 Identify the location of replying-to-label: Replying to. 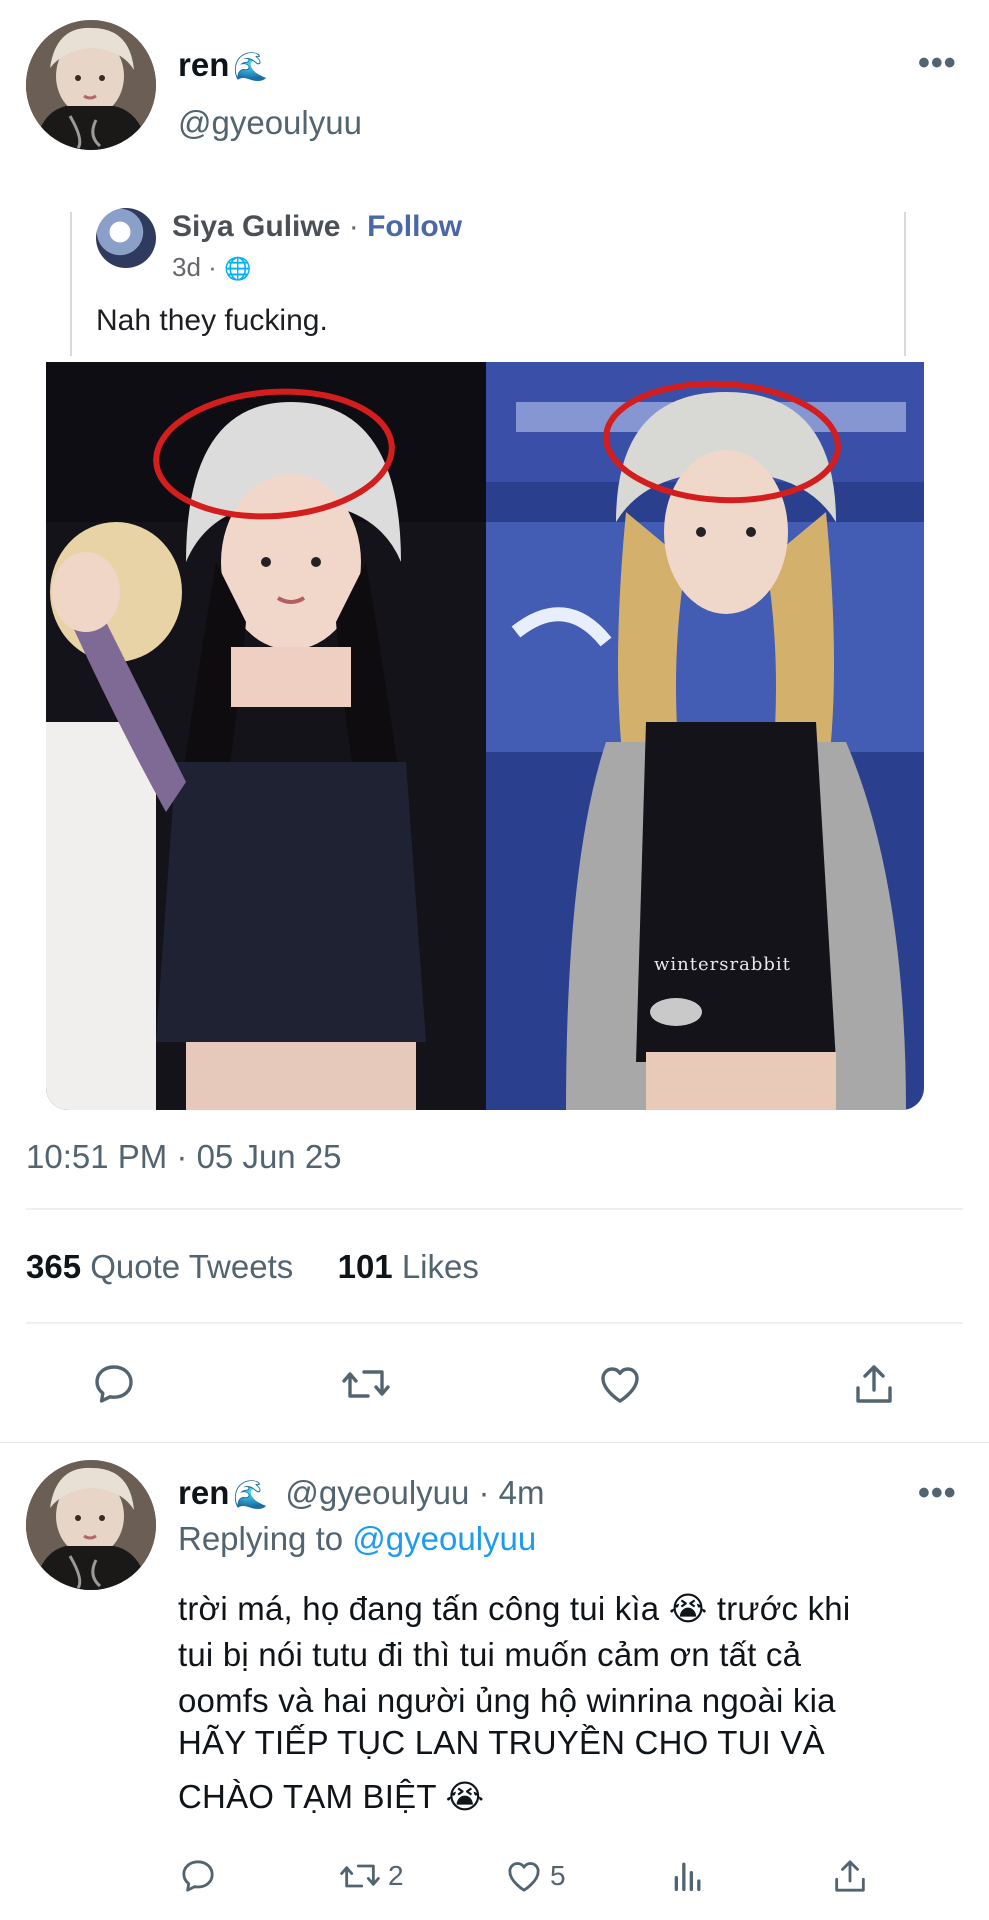
(261, 1538).